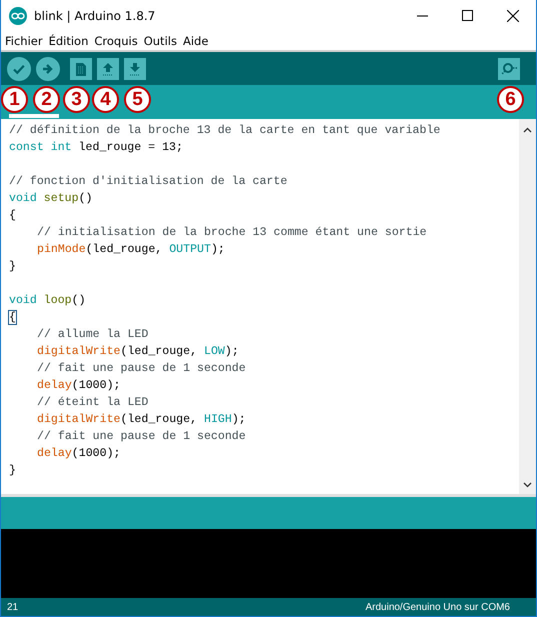  Describe the element at coordinates (510, 99) in the screenshot. I see `number-callout: 6` at that location.